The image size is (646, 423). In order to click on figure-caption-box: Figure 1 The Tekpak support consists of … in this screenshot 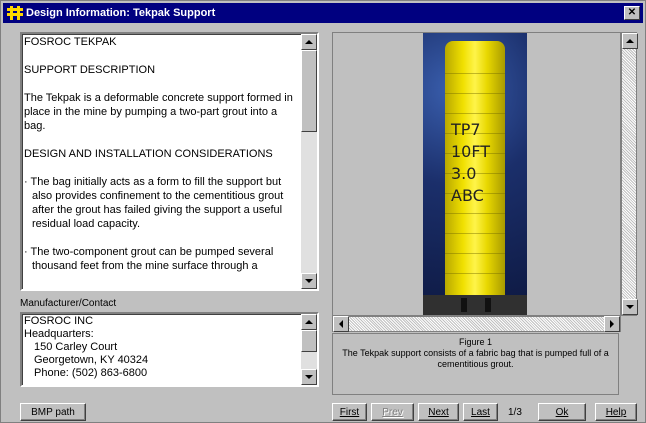, I will do `click(475, 364)`.